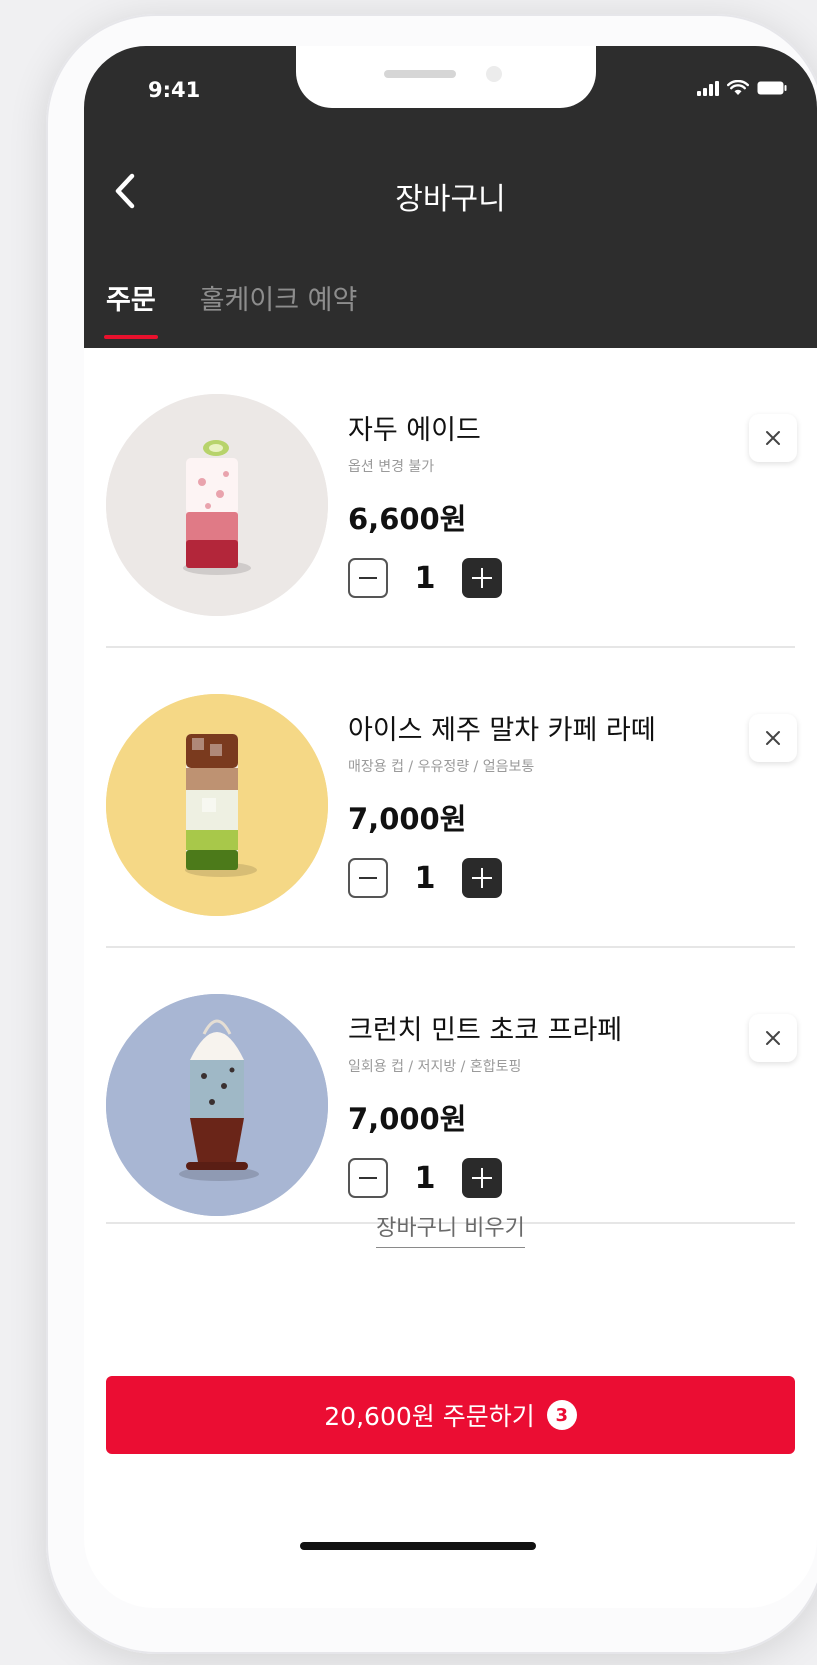  I want to click on page-title: 장바구니, so click(450, 199).